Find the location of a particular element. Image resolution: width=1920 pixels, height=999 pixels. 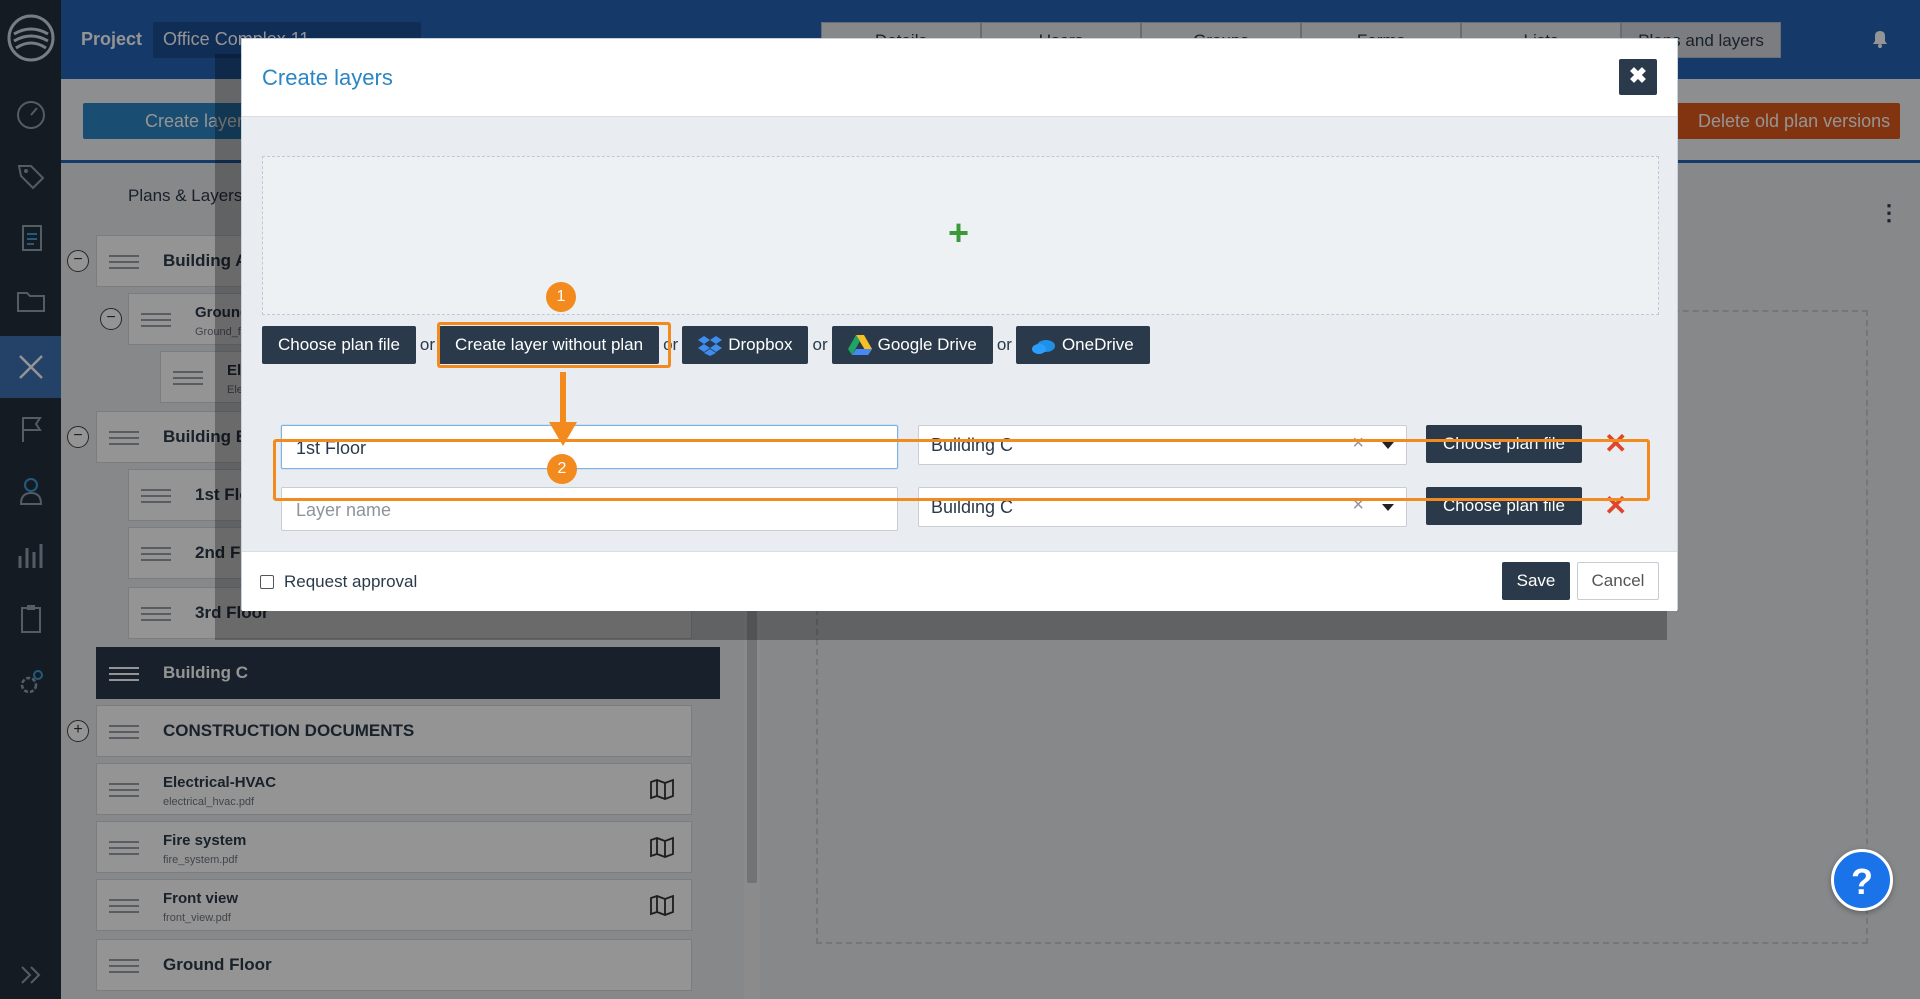

file-dropzone: + is located at coordinates (960, 235).